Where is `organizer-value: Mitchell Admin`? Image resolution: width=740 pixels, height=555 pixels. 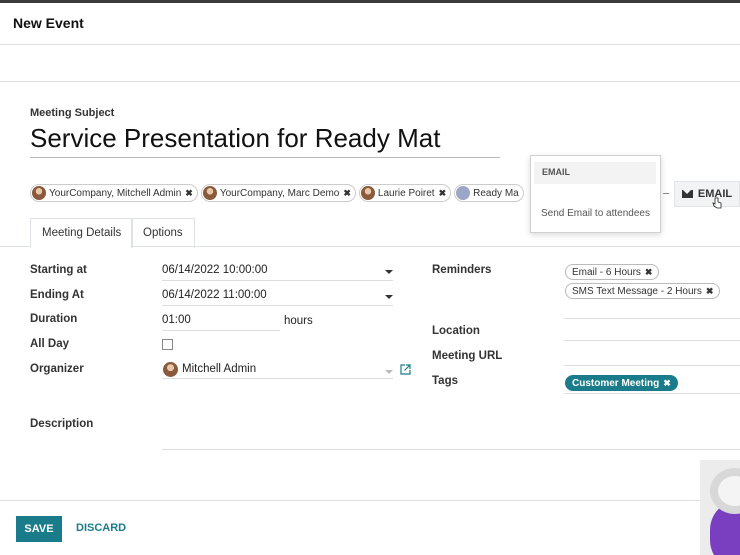 organizer-value: Mitchell Admin is located at coordinates (219, 369).